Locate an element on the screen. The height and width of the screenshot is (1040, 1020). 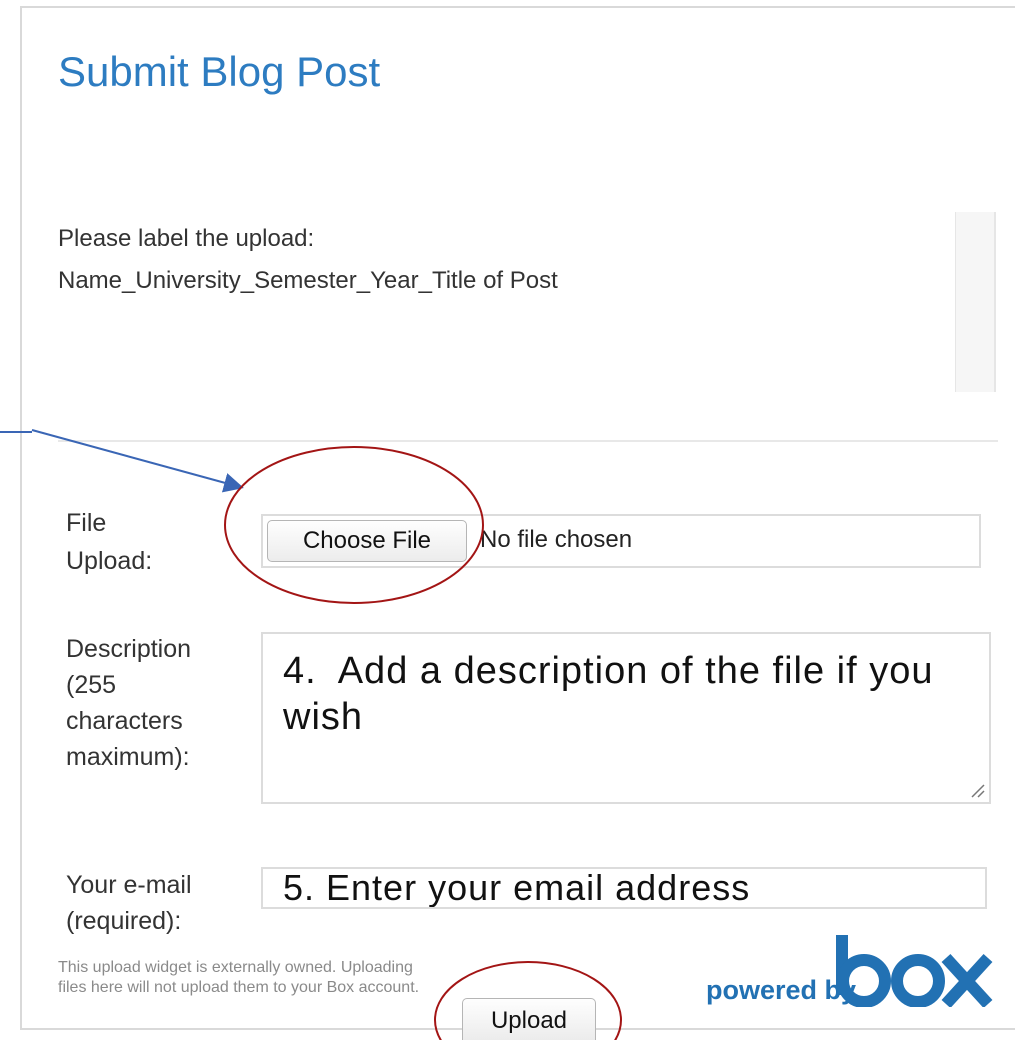
description-label-line-1: Description is located at coordinates (129, 649).